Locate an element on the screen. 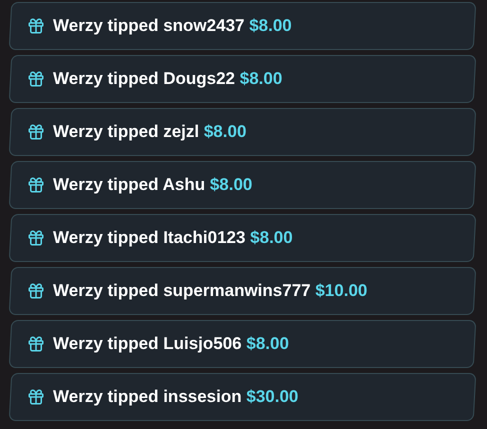  tip-message: Werzy tipped supermanwins777 is located at coordinates (182, 290).